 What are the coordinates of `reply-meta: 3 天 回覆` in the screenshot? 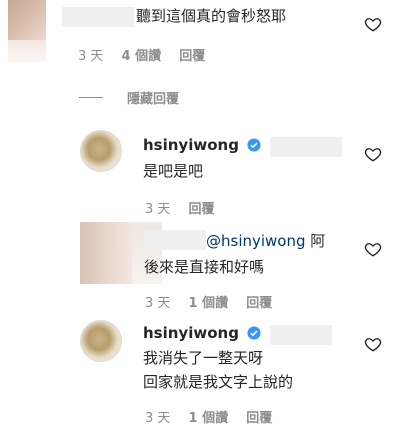 It's located at (187, 207).